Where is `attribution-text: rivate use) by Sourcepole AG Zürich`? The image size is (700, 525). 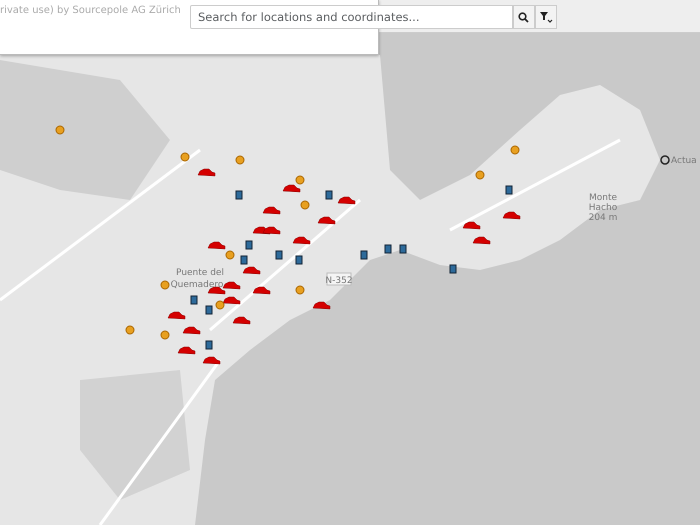
attribution-text: rivate use) by Sourcepole AG Zürich is located at coordinates (90, 11).